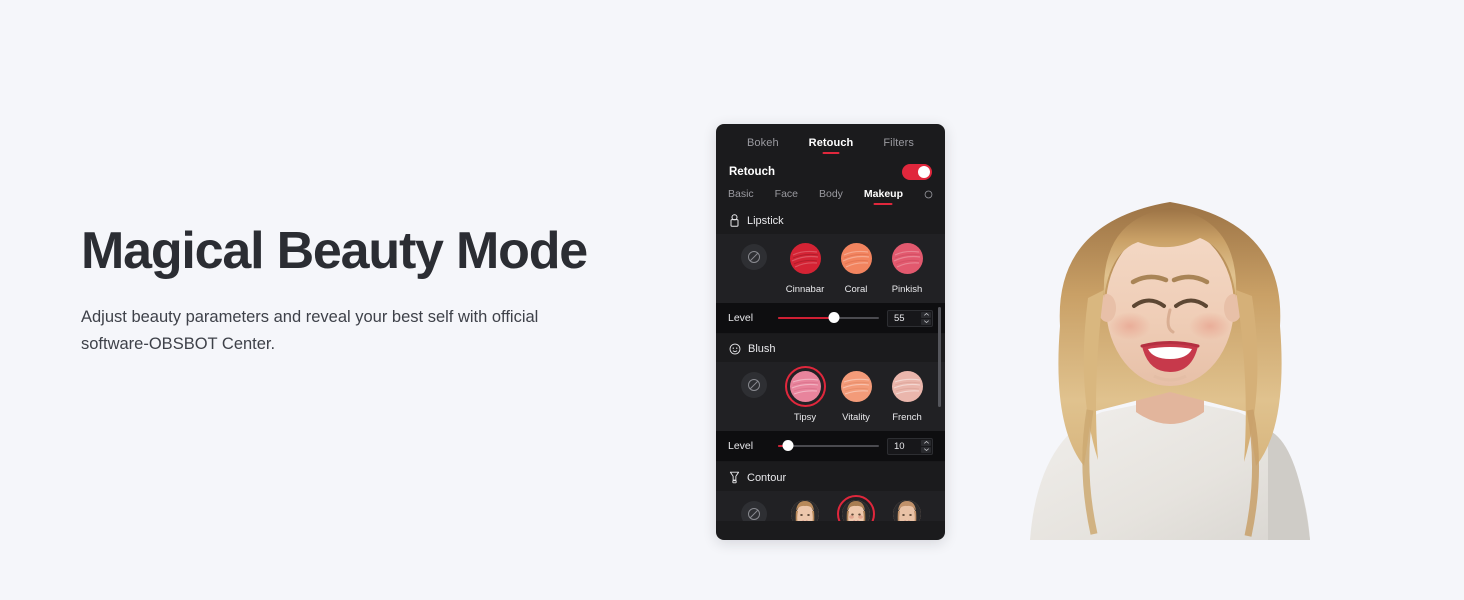  Describe the element at coordinates (830, 476) in the screenshot. I see `section-header-contour: Contour` at that location.